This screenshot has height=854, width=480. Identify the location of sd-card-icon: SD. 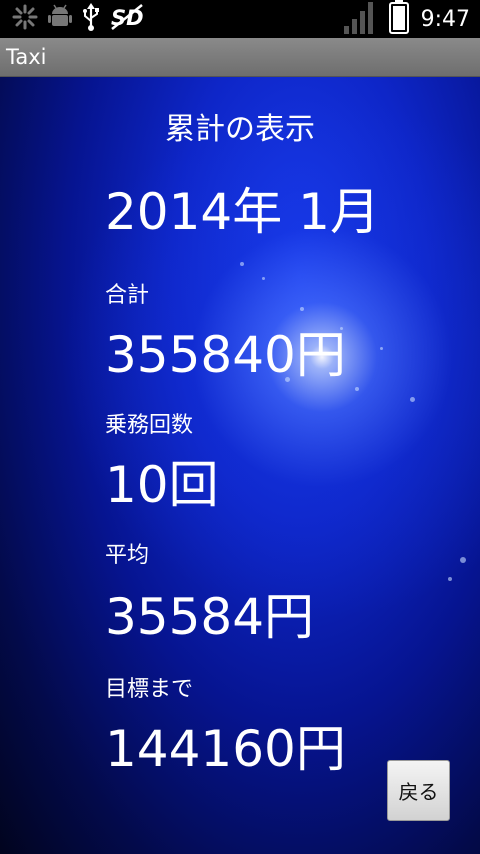
(128, 19).